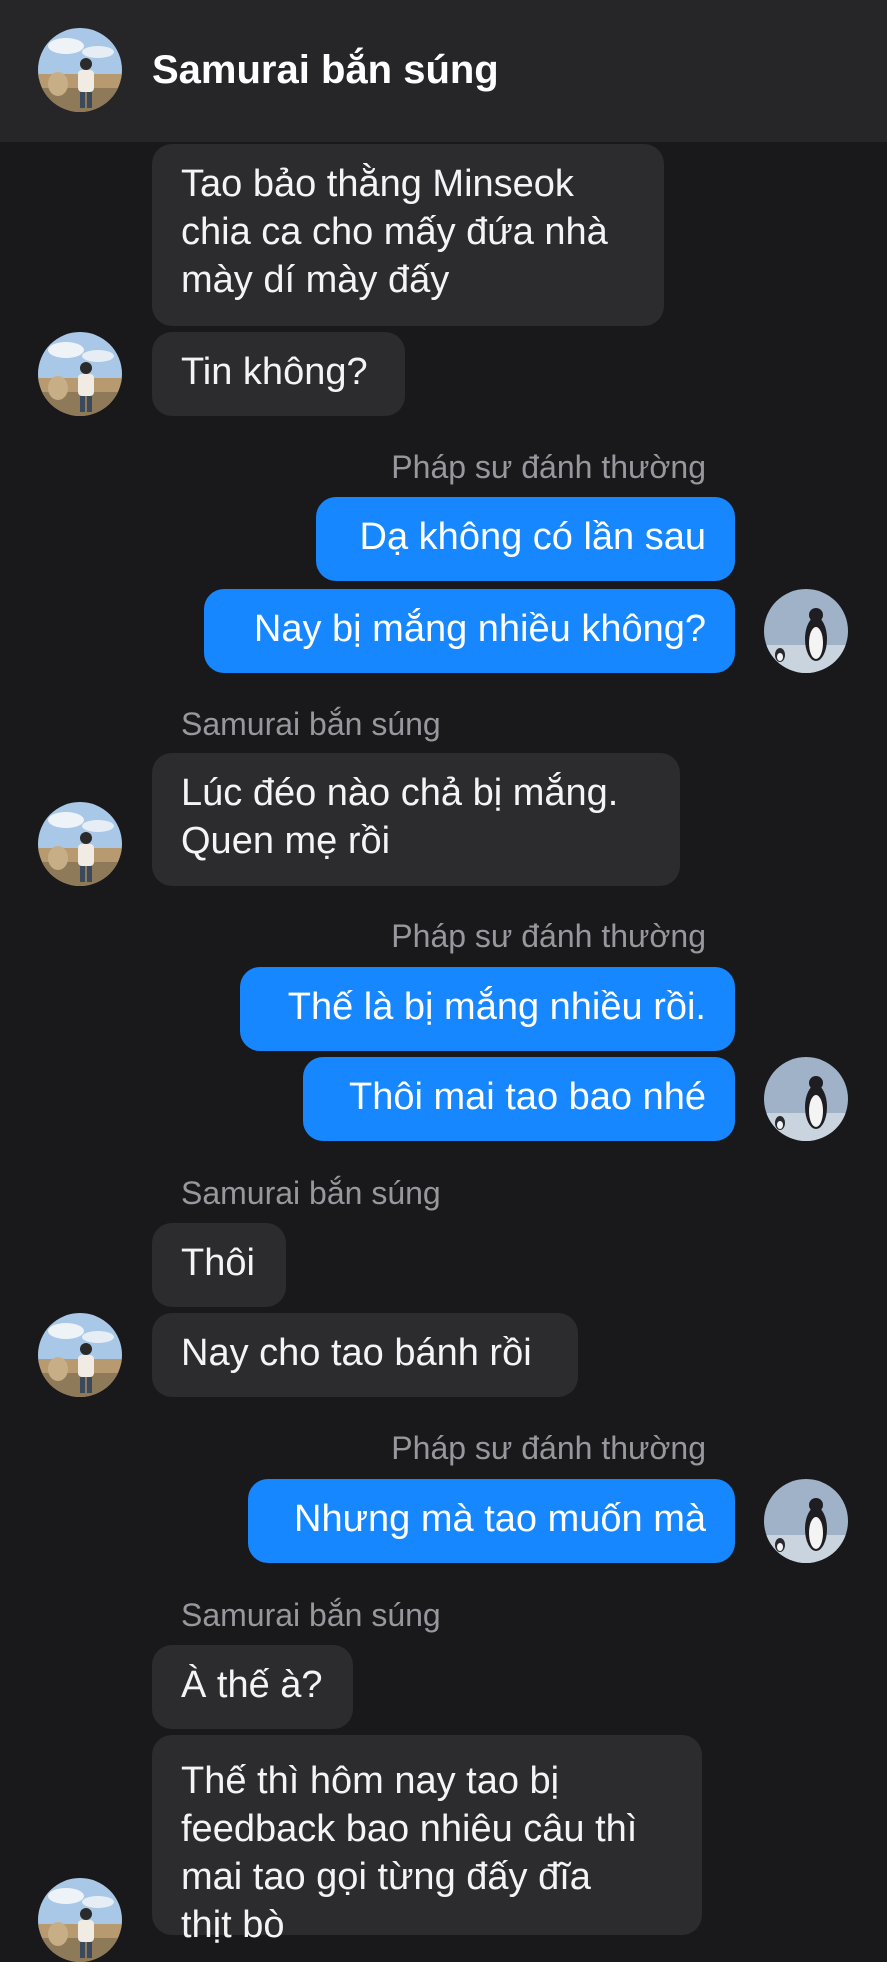 The image size is (887, 1962). What do you see at coordinates (519, 1099) in the screenshot?
I see `message-bubble-outgoing: Thôi mai tao bao nhé` at bounding box center [519, 1099].